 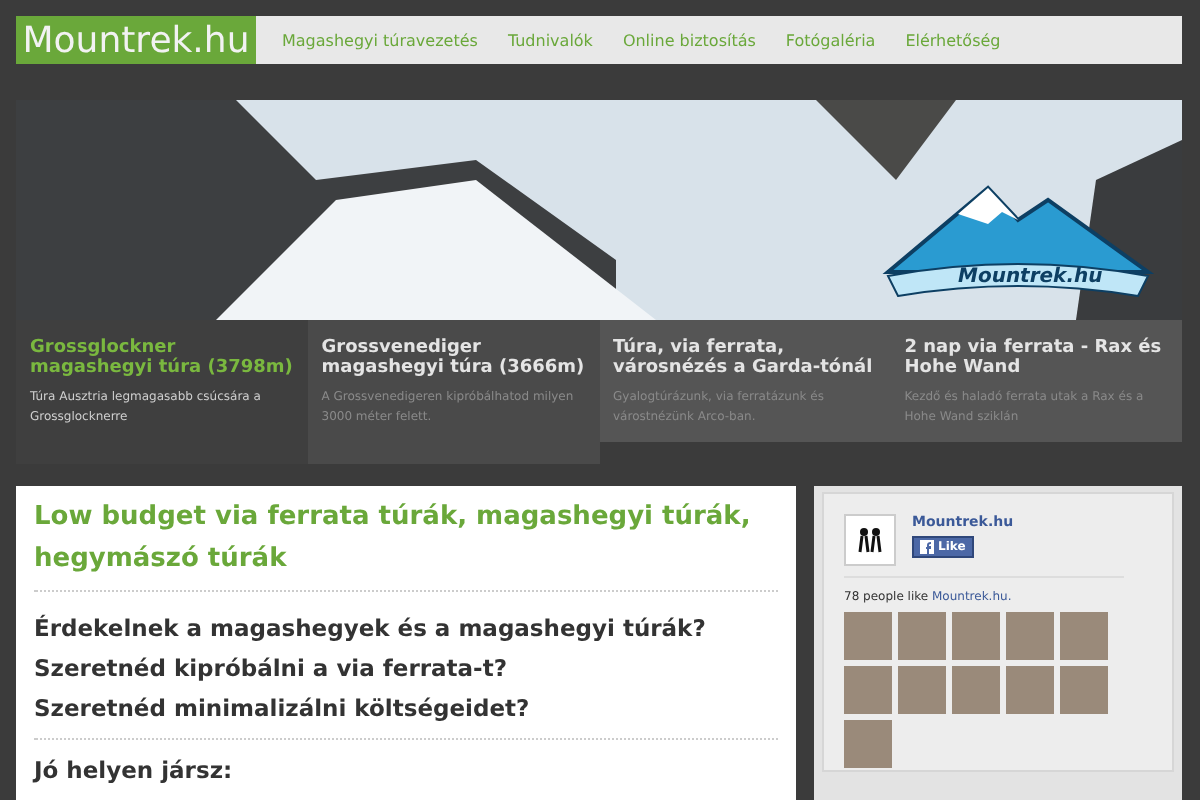 I want to click on subheading: Jó helyen jársz:, so click(x=134, y=771).